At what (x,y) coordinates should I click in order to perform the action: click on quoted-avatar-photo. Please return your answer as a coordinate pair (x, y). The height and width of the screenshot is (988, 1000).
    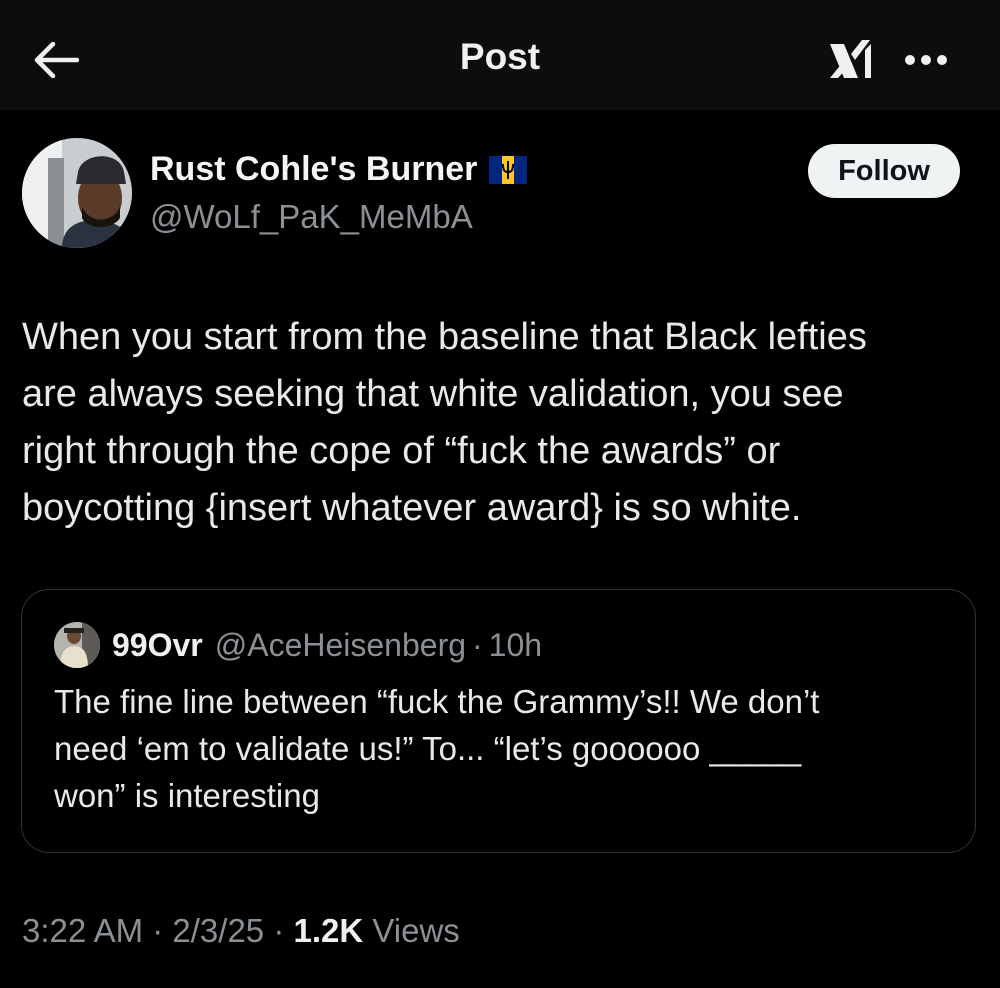
    Looking at the image, I should click on (77, 645).